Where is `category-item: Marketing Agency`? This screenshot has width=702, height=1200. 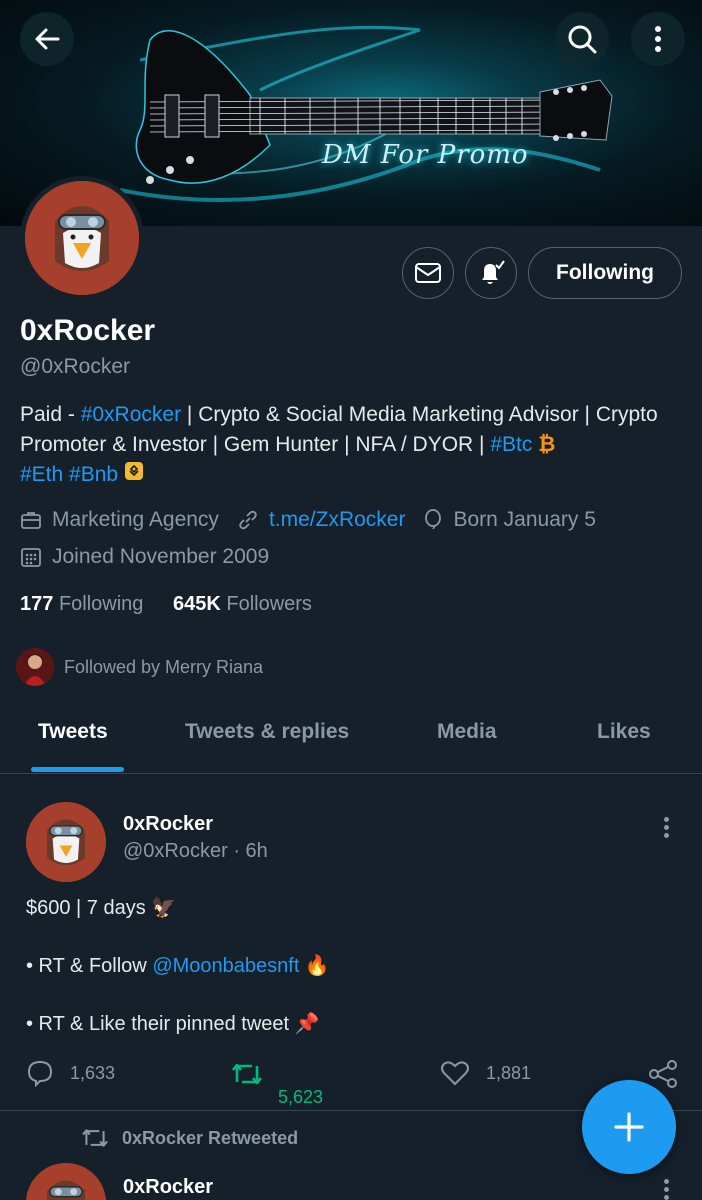 category-item: Marketing Agency is located at coordinates (119, 520).